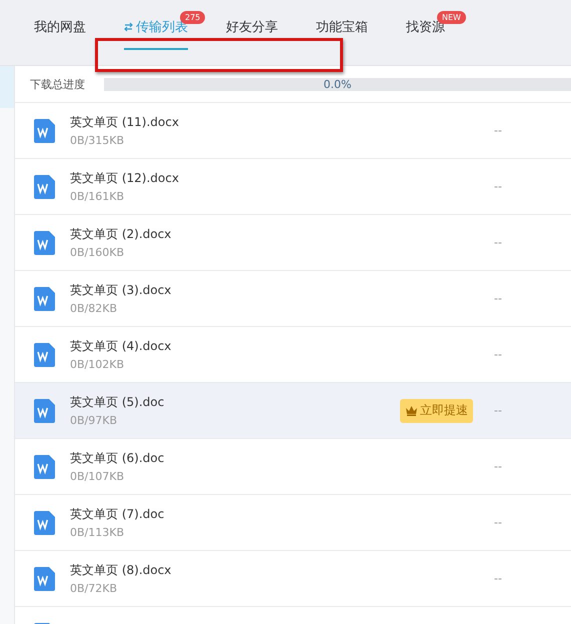  I want to click on file-size: 0B/315KB, so click(98, 140).